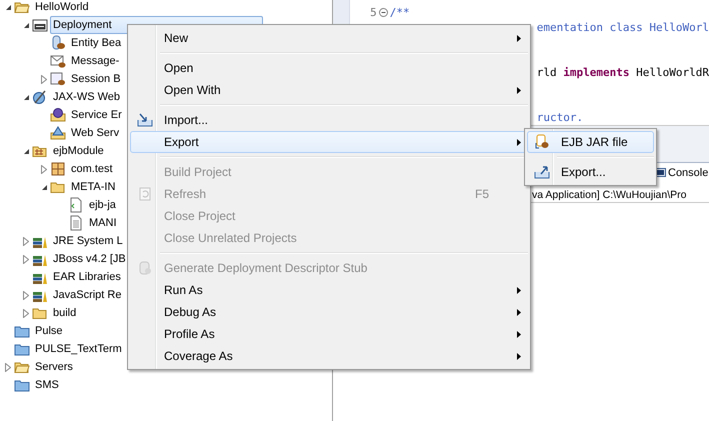 Image resolution: width=709 pixels, height=421 pixels. What do you see at coordinates (78, 151) in the screenshot?
I see `tree-item: ejbModule` at bounding box center [78, 151].